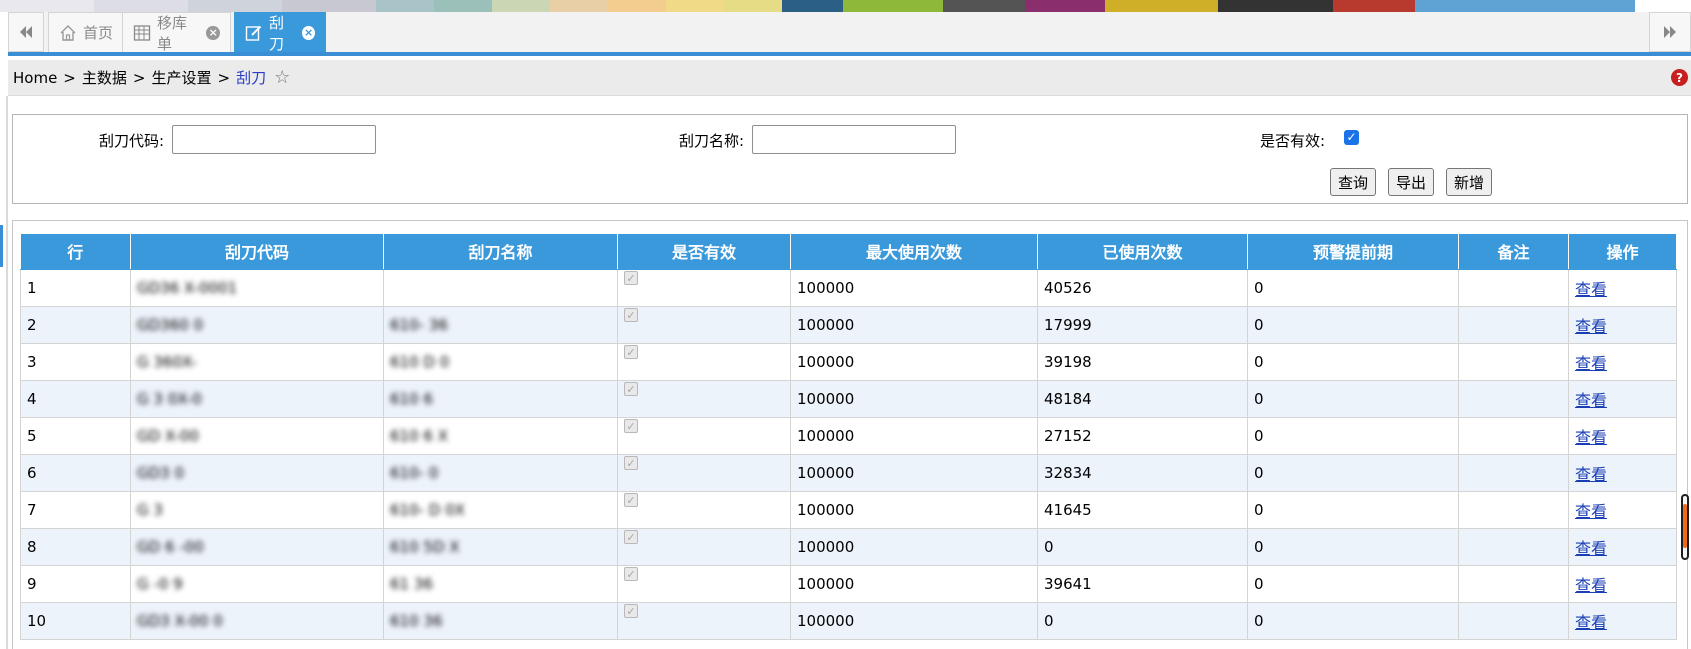  I want to click on table-row: 5 GD X-00 610 6 X ✓ 100000 27152 0 查看, so click(848, 436).